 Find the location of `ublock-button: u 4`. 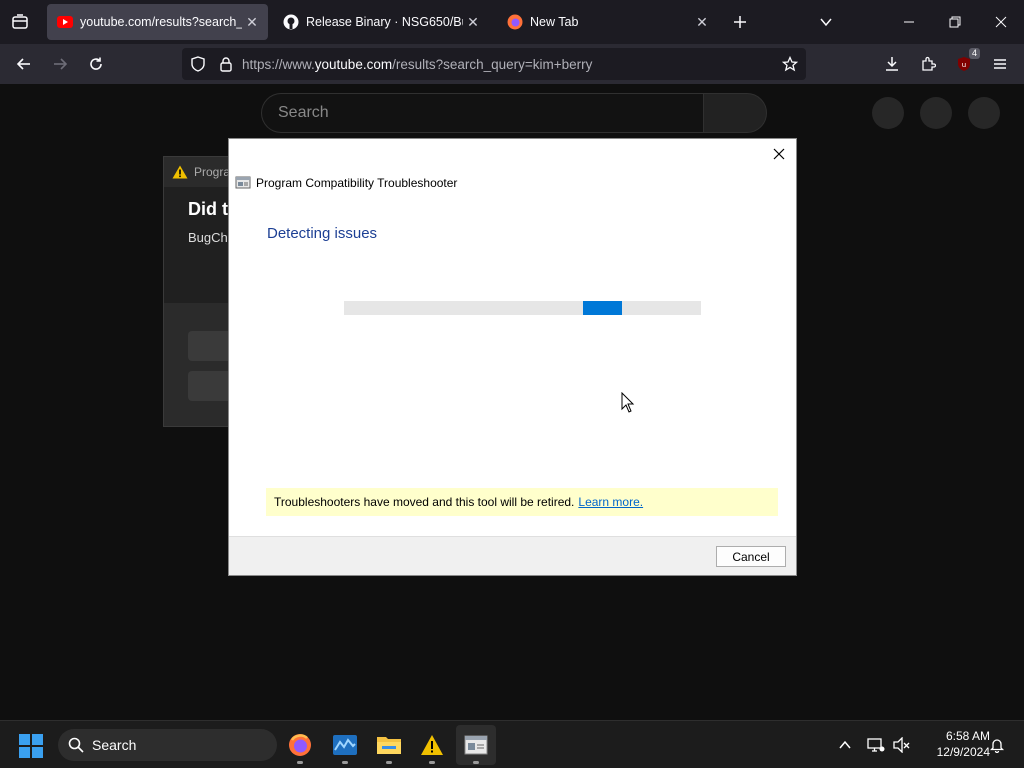

ublock-button: u 4 is located at coordinates (965, 63).